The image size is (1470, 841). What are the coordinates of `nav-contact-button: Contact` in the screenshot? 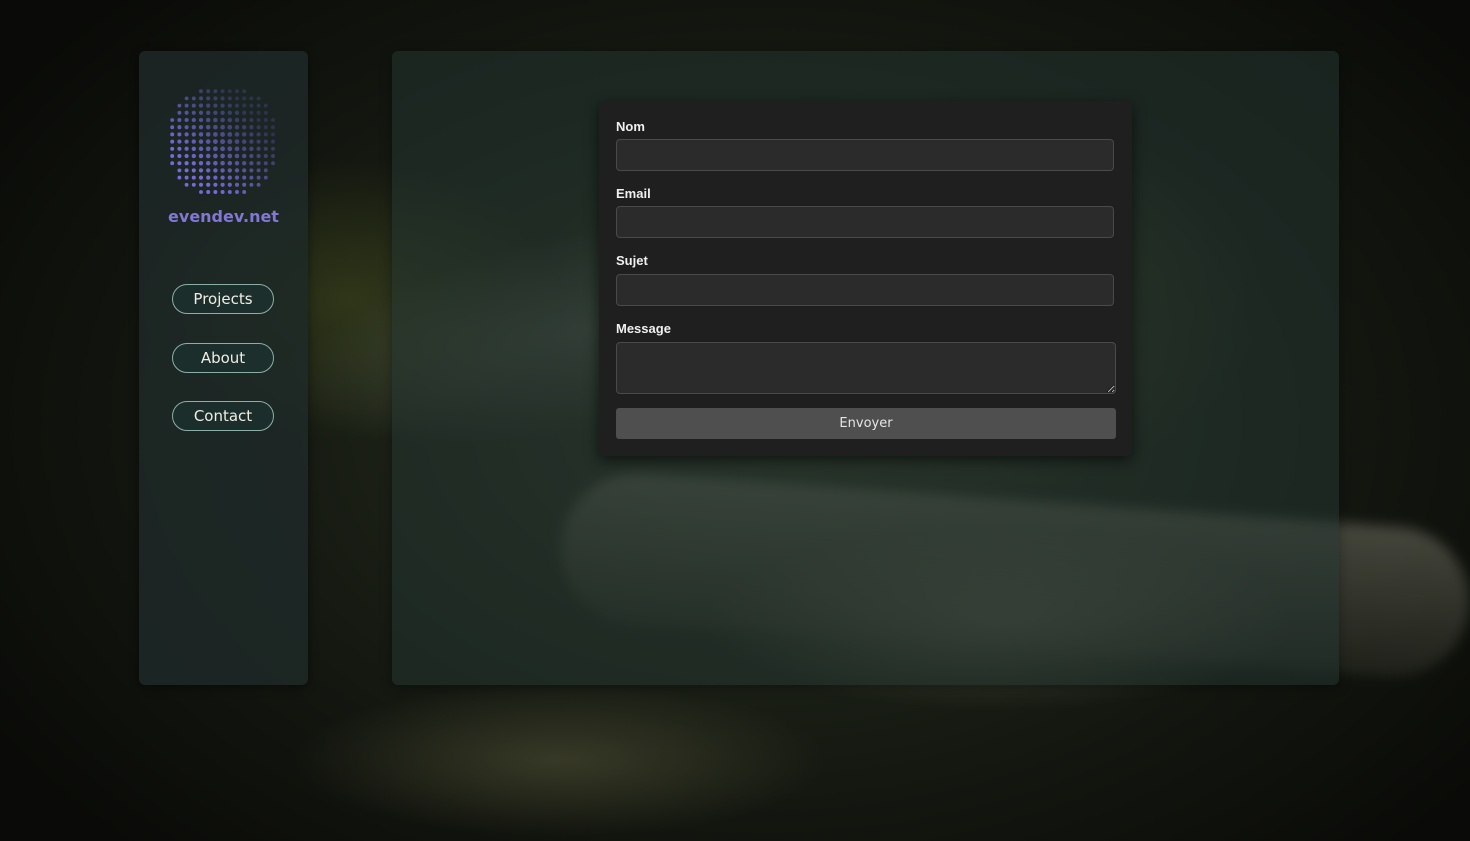 It's located at (223, 416).